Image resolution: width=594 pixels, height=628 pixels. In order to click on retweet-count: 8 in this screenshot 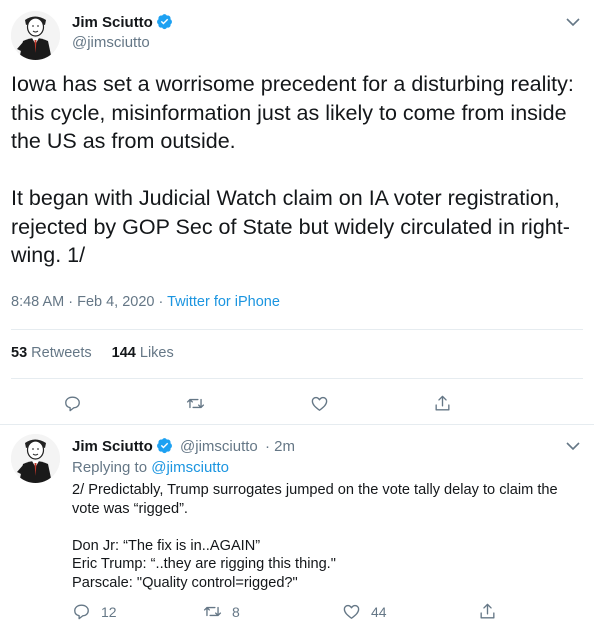, I will do `click(236, 611)`.